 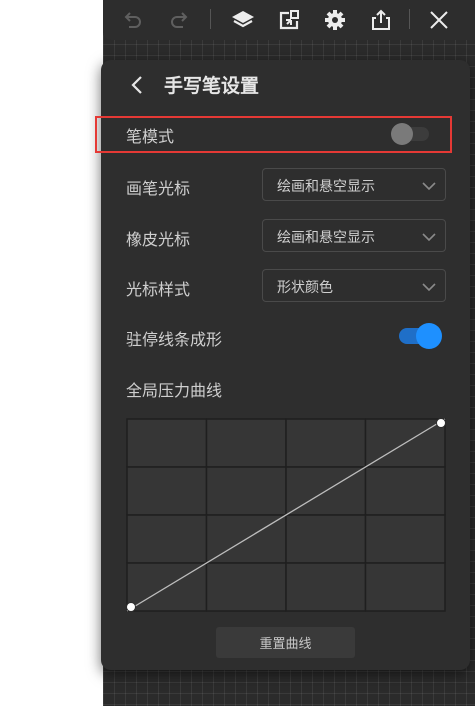 What do you see at coordinates (179, 20) in the screenshot?
I see `redo-icon` at bounding box center [179, 20].